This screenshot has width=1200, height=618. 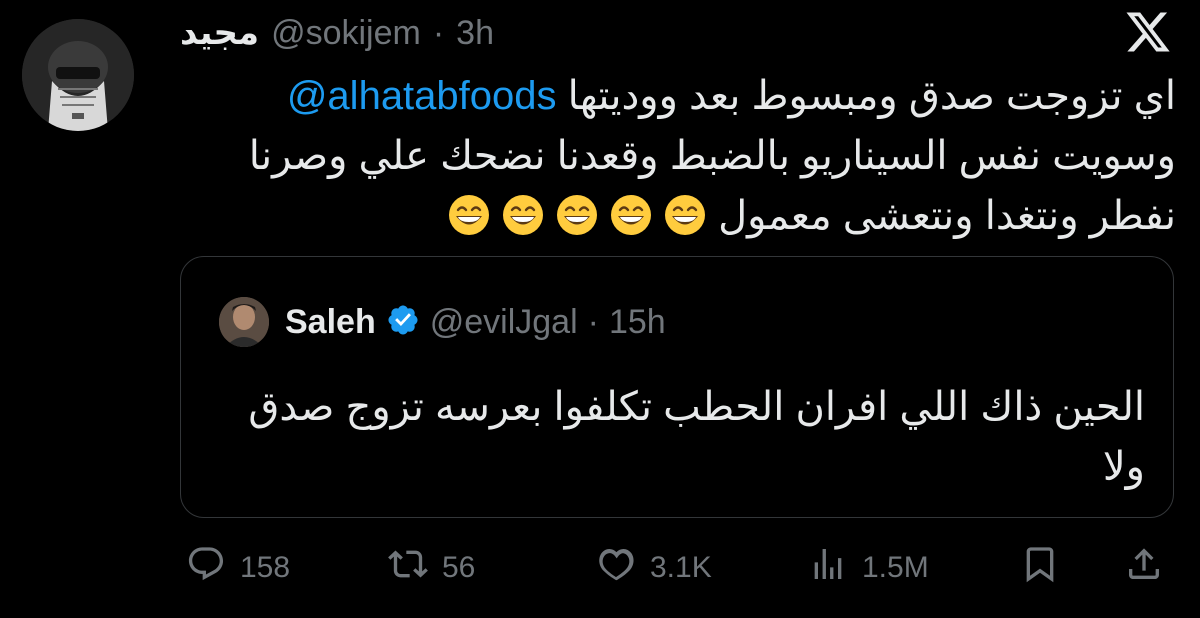 I want to click on share-icon, so click(x=1144, y=568).